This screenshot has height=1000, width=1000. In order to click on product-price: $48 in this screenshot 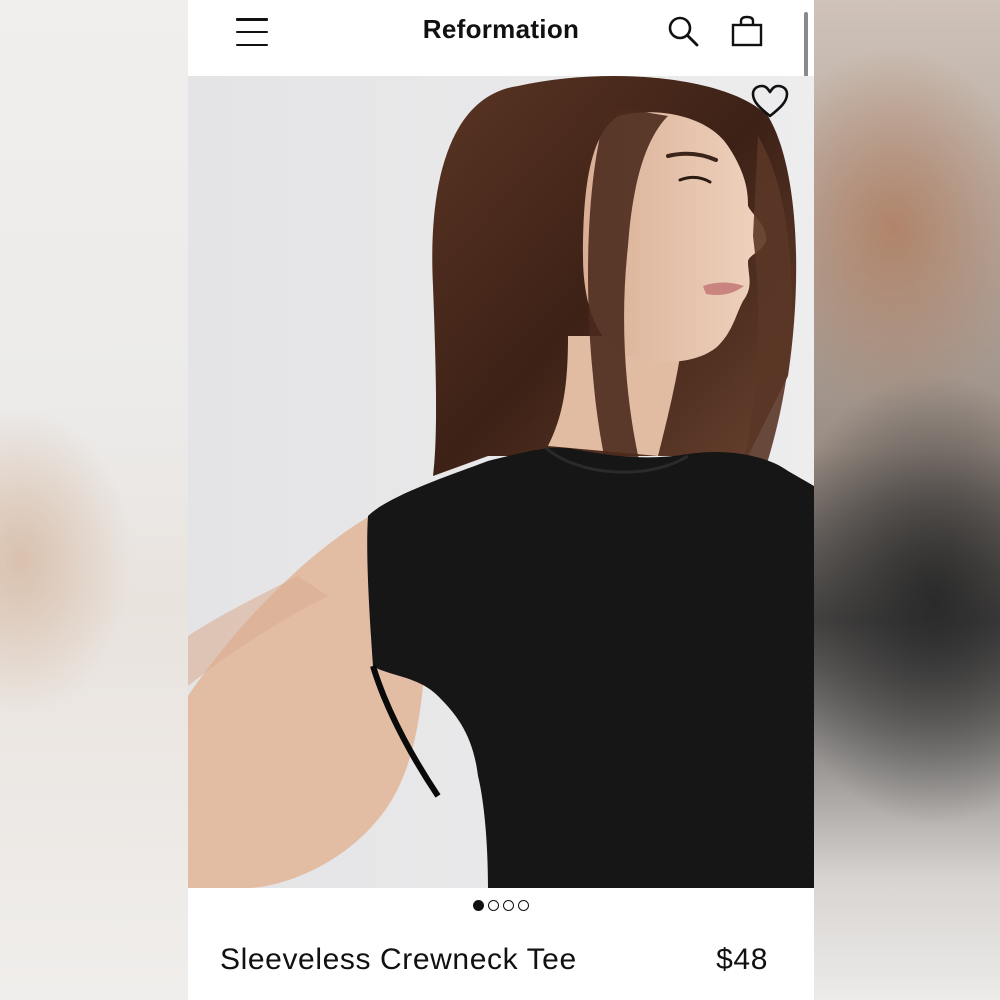, I will do `click(742, 959)`.